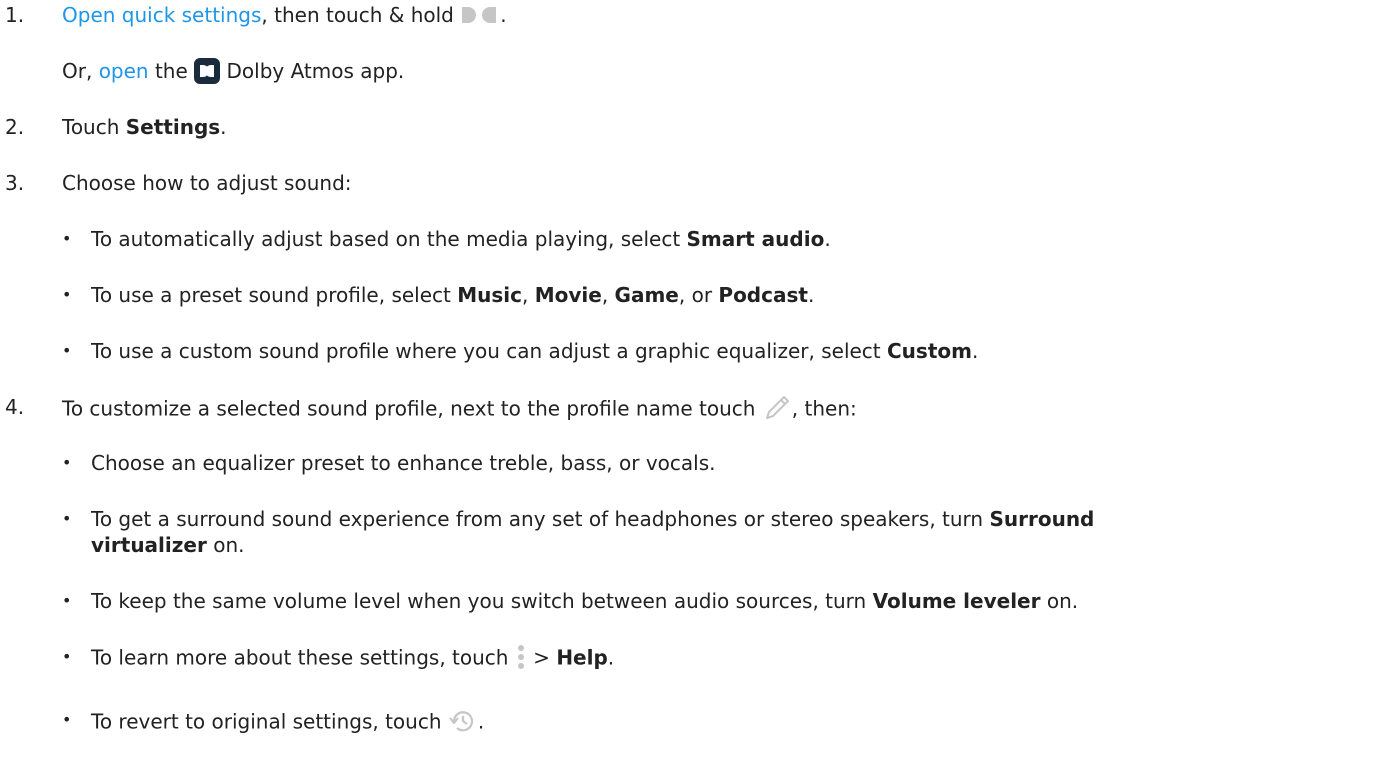  What do you see at coordinates (698, 295) in the screenshot?
I see `text-span: , or` at bounding box center [698, 295].